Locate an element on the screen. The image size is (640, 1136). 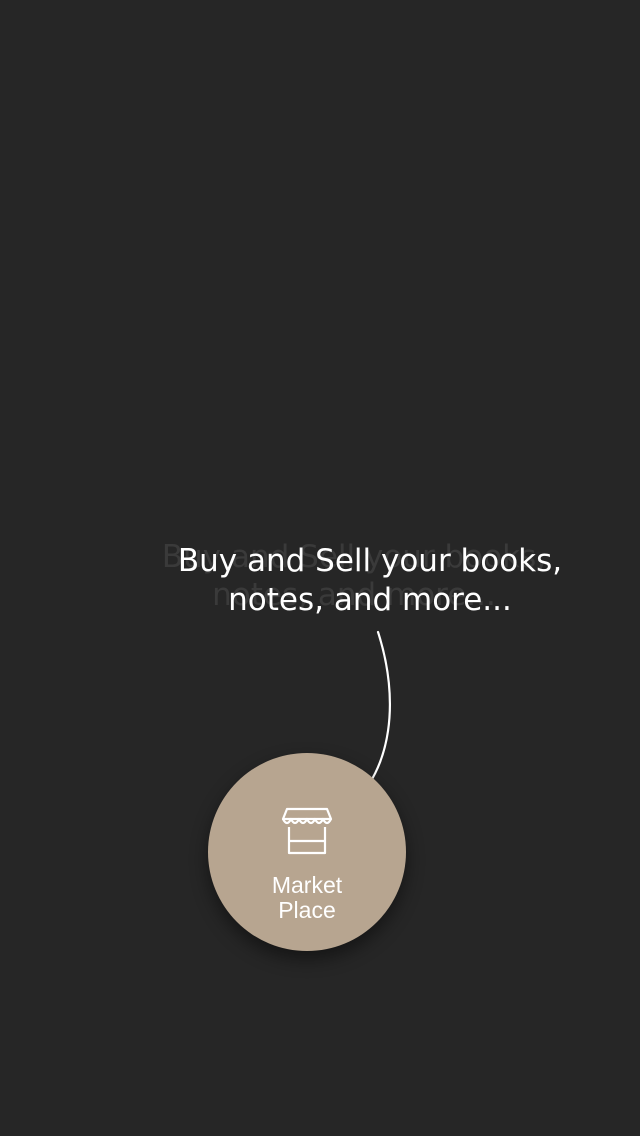
market-place-button: Market Place is located at coordinates (307, 852).